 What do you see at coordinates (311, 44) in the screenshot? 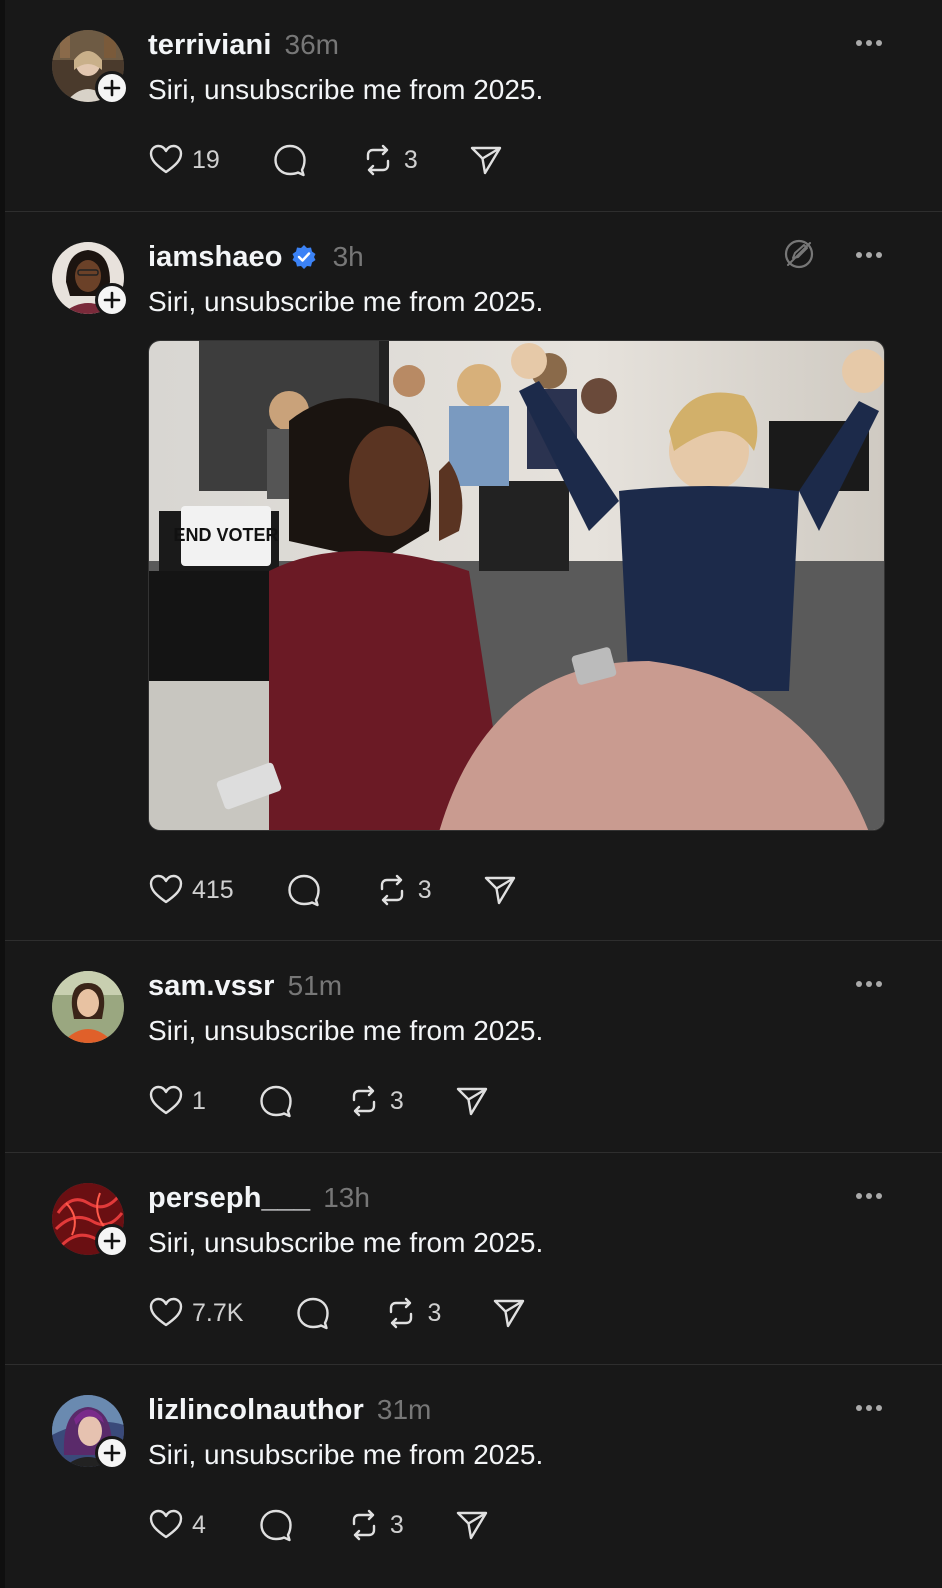
I see `timestamp: 36m` at bounding box center [311, 44].